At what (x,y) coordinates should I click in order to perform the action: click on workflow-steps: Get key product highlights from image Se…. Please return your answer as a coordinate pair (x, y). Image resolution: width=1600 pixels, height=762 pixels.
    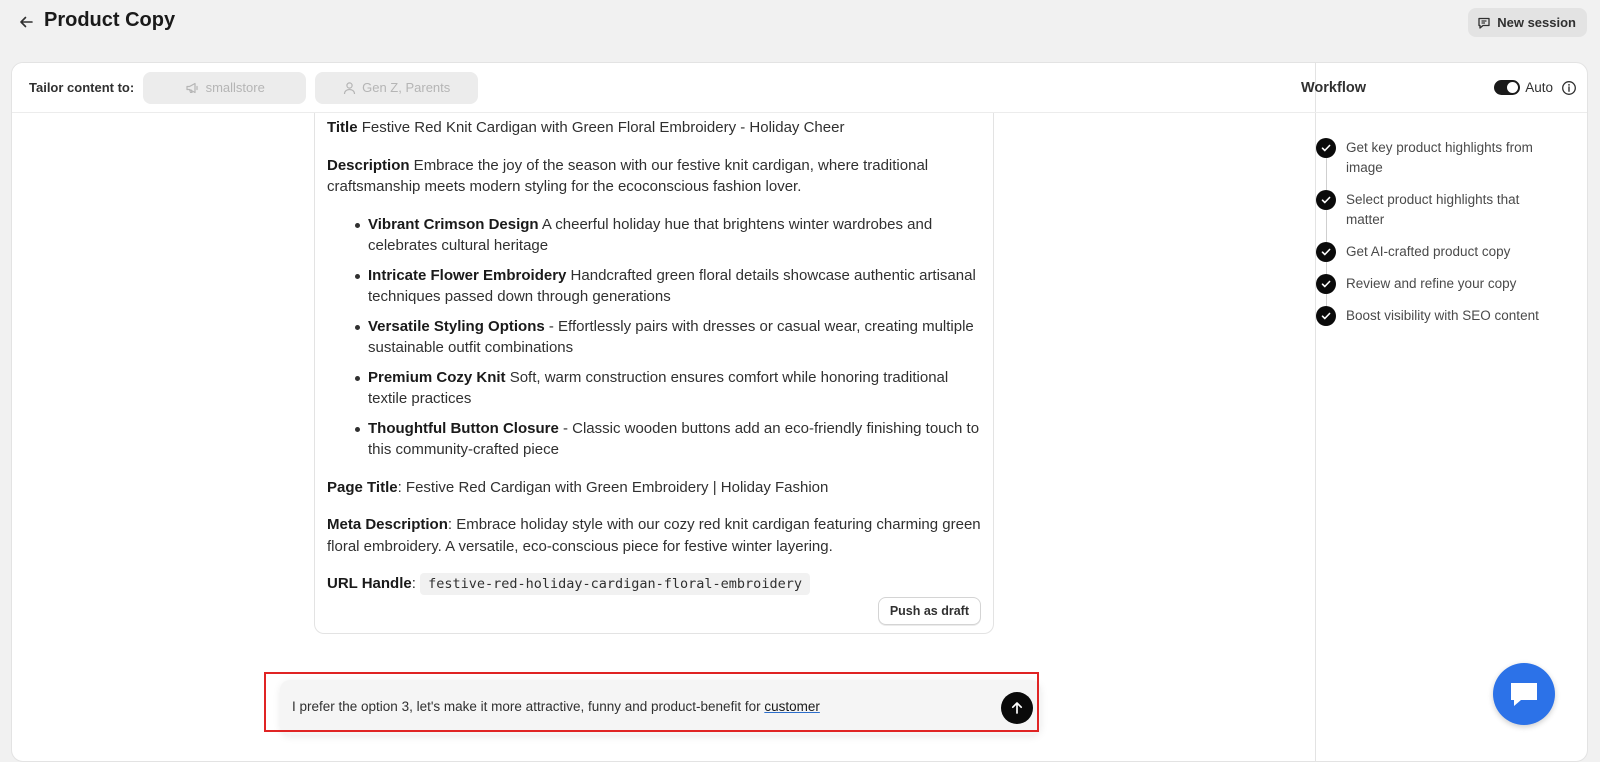
    Looking at the image, I should click on (1436, 238).